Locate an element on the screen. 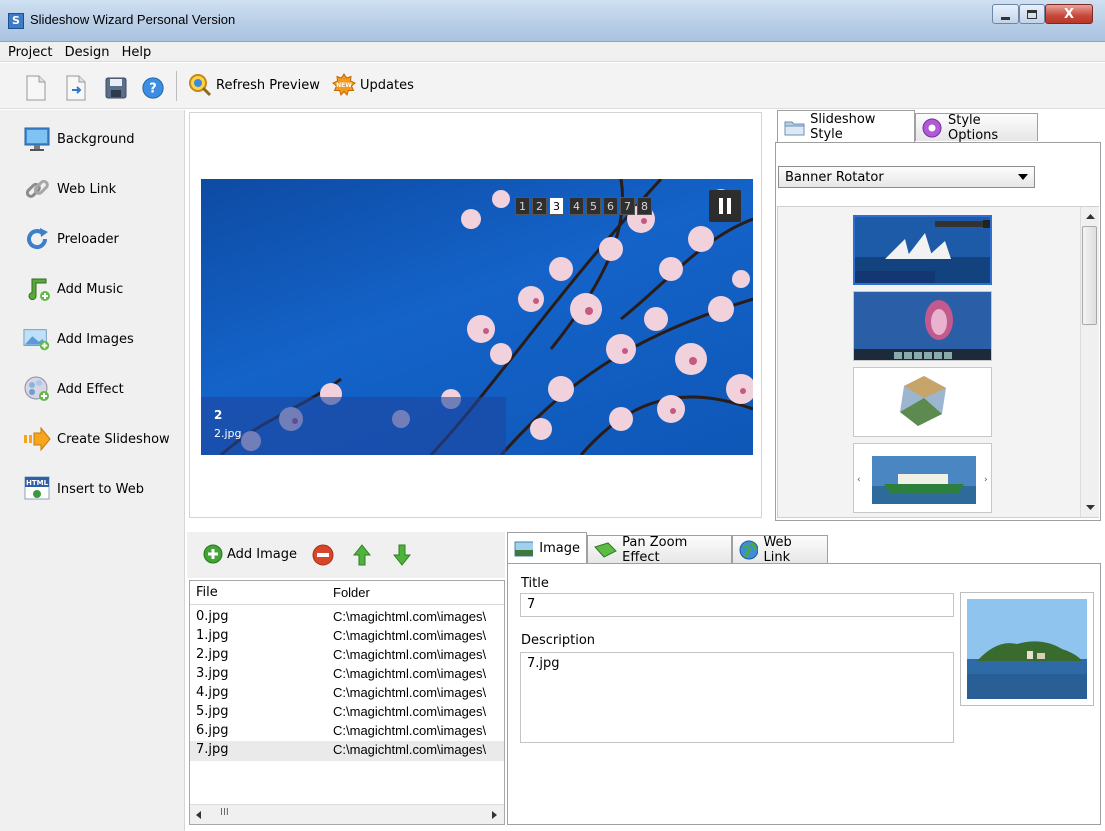  add-effect-icon is located at coordinates (37, 389).